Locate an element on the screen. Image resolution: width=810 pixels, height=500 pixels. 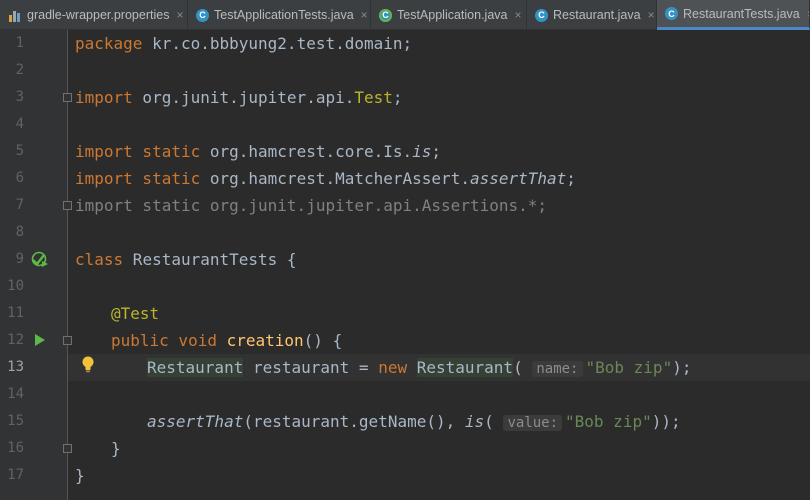
code-line-1: package kr.co.bbbyung2.test.domain; is located at coordinates (243, 43).